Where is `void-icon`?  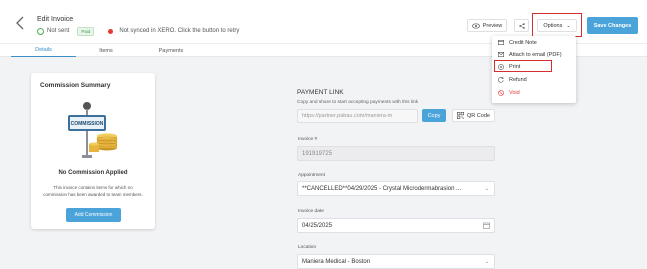 void-icon is located at coordinates (501, 92).